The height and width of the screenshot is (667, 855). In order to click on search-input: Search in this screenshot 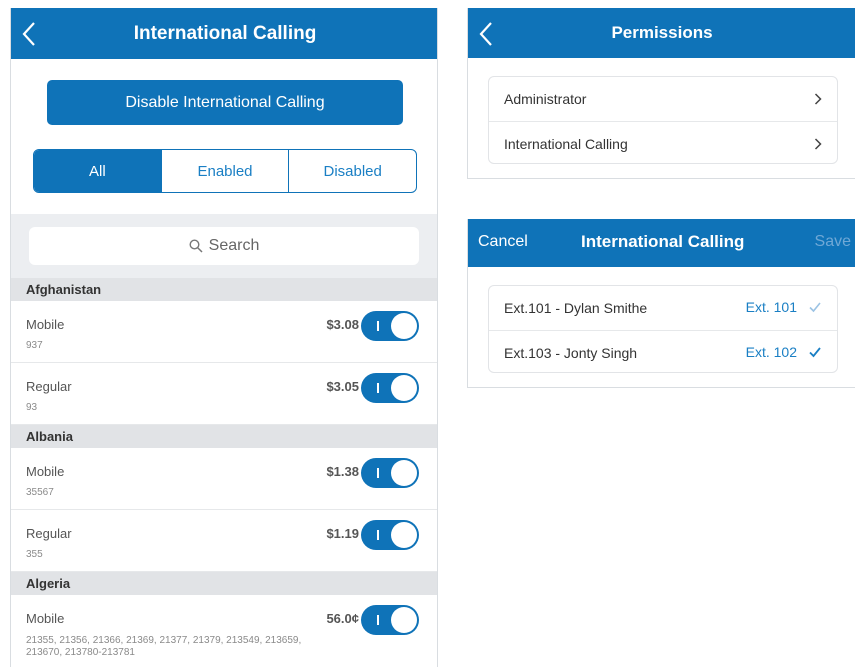, I will do `click(224, 246)`.